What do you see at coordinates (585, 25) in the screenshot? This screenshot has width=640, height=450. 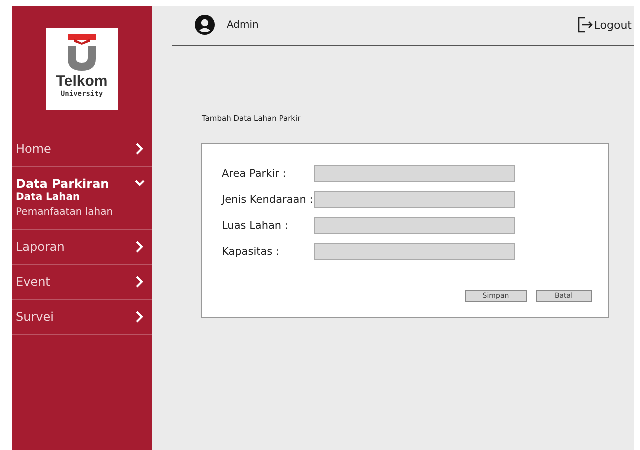 I see `logout-icon` at bounding box center [585, 25].